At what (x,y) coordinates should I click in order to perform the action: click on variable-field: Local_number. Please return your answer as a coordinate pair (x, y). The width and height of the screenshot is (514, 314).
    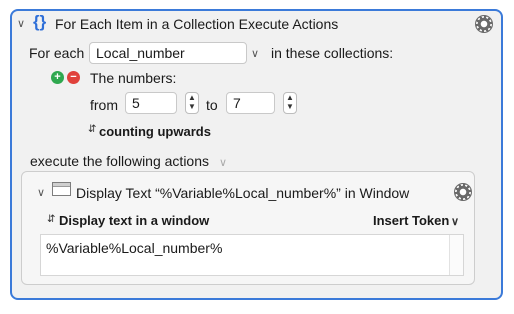
    Looking at the image, I should click on (168, 53).